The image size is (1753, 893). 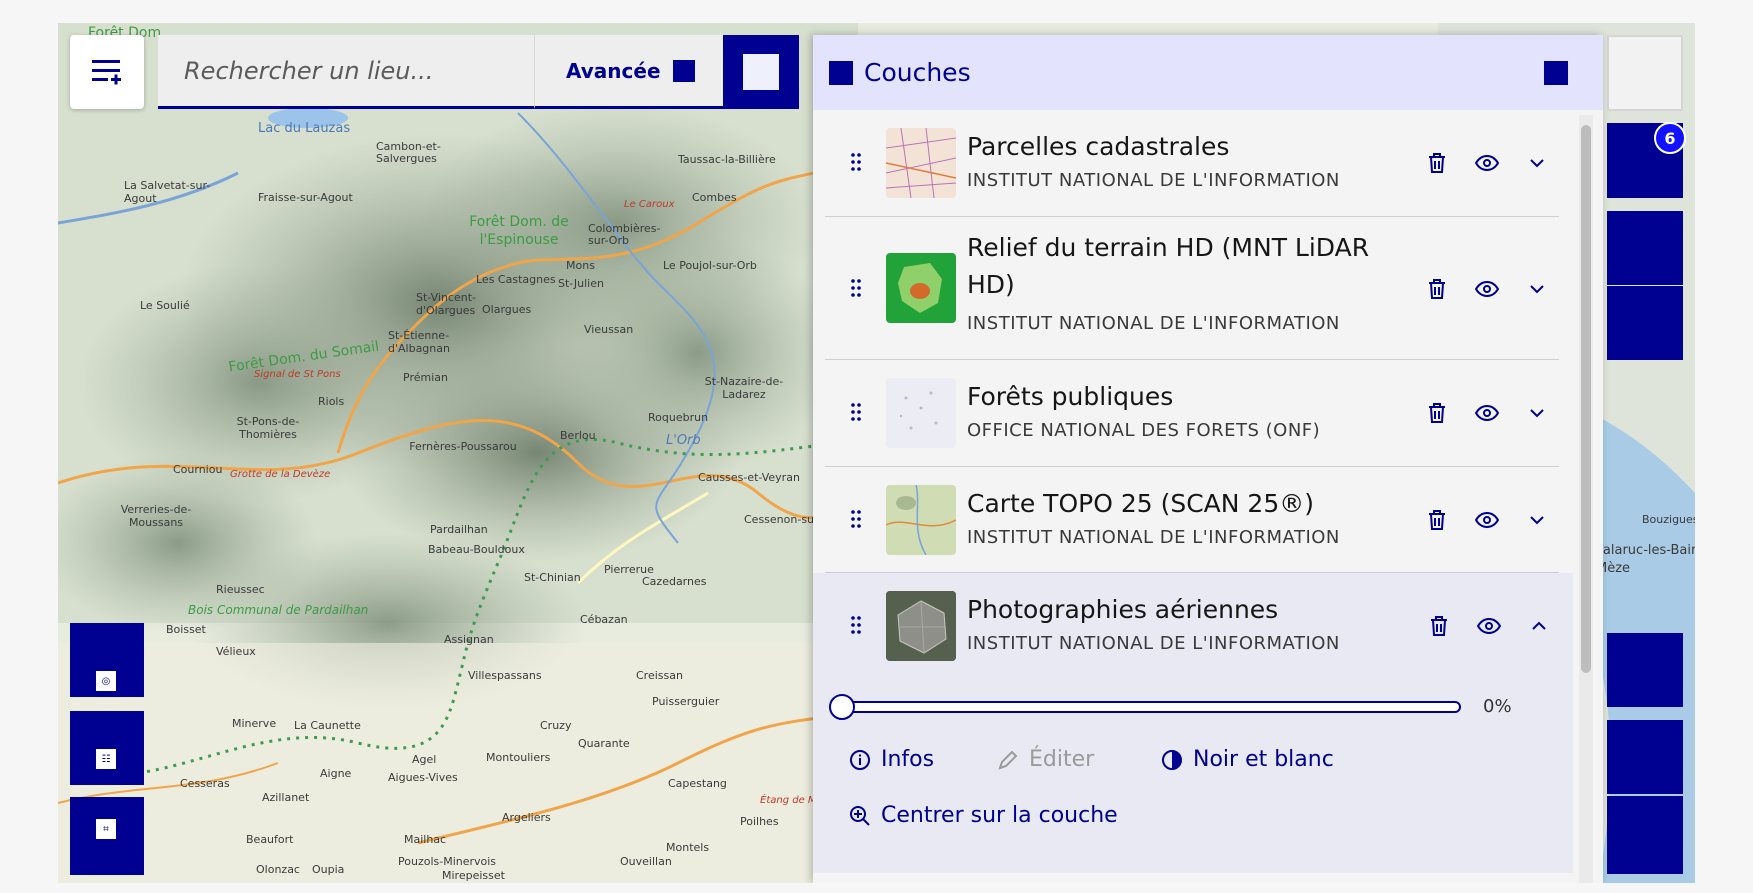 I want to click on map-label: Montouliers, so click(x=518, y=757).